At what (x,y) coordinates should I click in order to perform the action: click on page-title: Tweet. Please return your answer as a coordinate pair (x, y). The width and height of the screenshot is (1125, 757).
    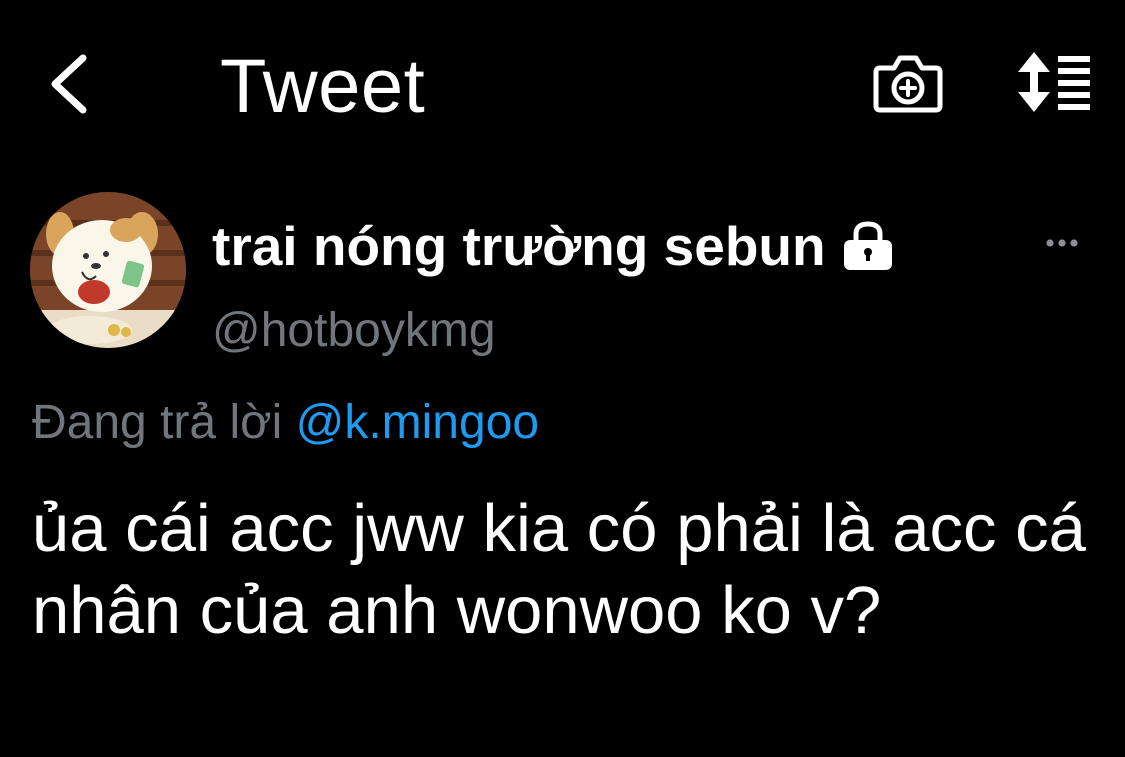
    Looking at the image, I should click on (323, 86).